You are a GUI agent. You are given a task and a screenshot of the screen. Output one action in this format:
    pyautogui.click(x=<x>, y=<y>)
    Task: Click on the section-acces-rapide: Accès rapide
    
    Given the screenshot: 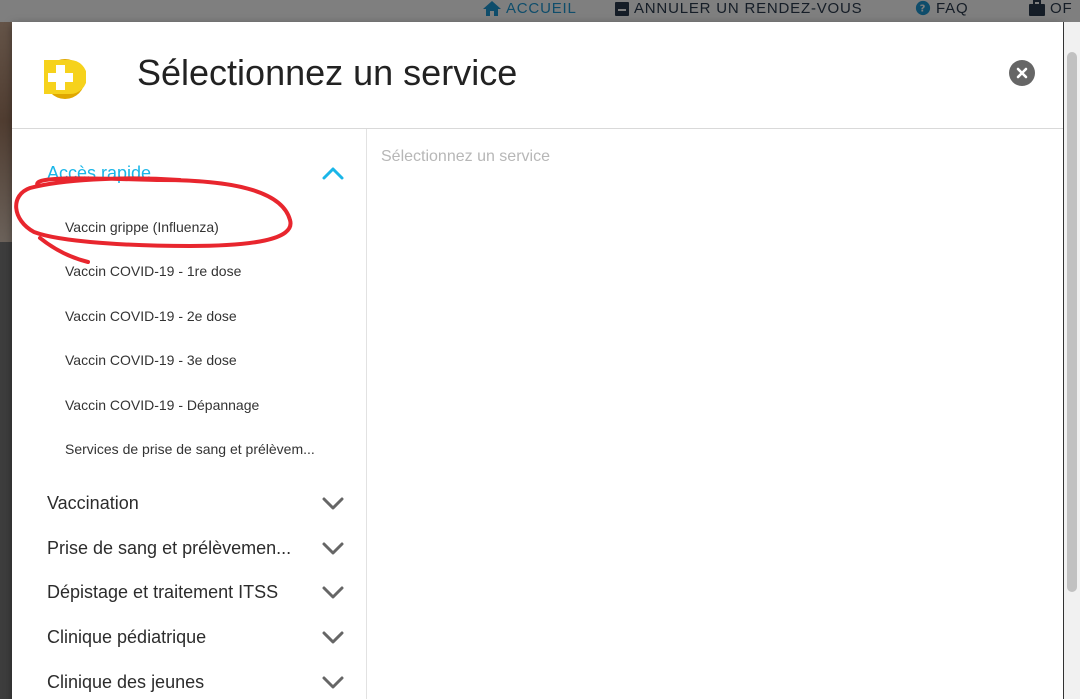 What is the action you would take?
    pyautogui.click(x=189, y=173)
    